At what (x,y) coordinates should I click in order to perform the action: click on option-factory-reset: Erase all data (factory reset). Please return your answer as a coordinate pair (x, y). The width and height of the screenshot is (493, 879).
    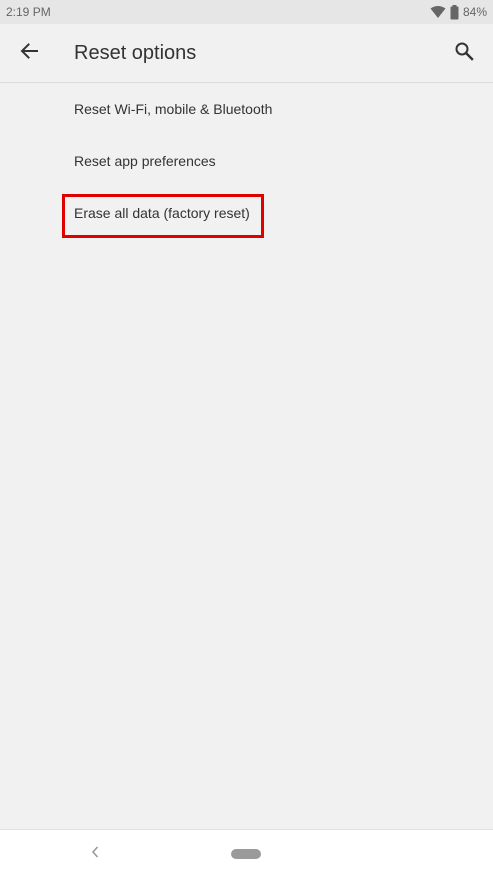
    Looking at the image, I should click on (246, 213).